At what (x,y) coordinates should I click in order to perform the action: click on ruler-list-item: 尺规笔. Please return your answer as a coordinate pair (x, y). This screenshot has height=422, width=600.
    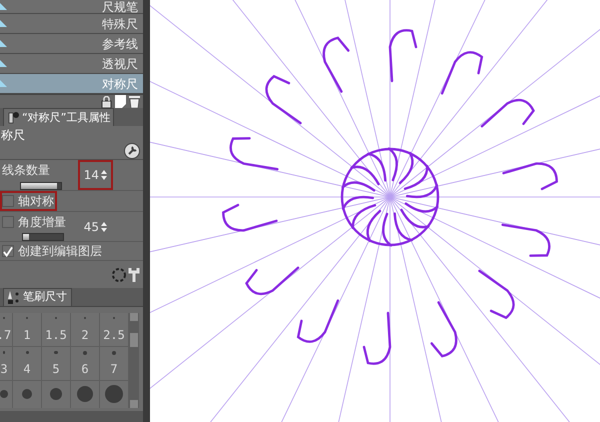
    Looking at the image, I should click on (71, 7).